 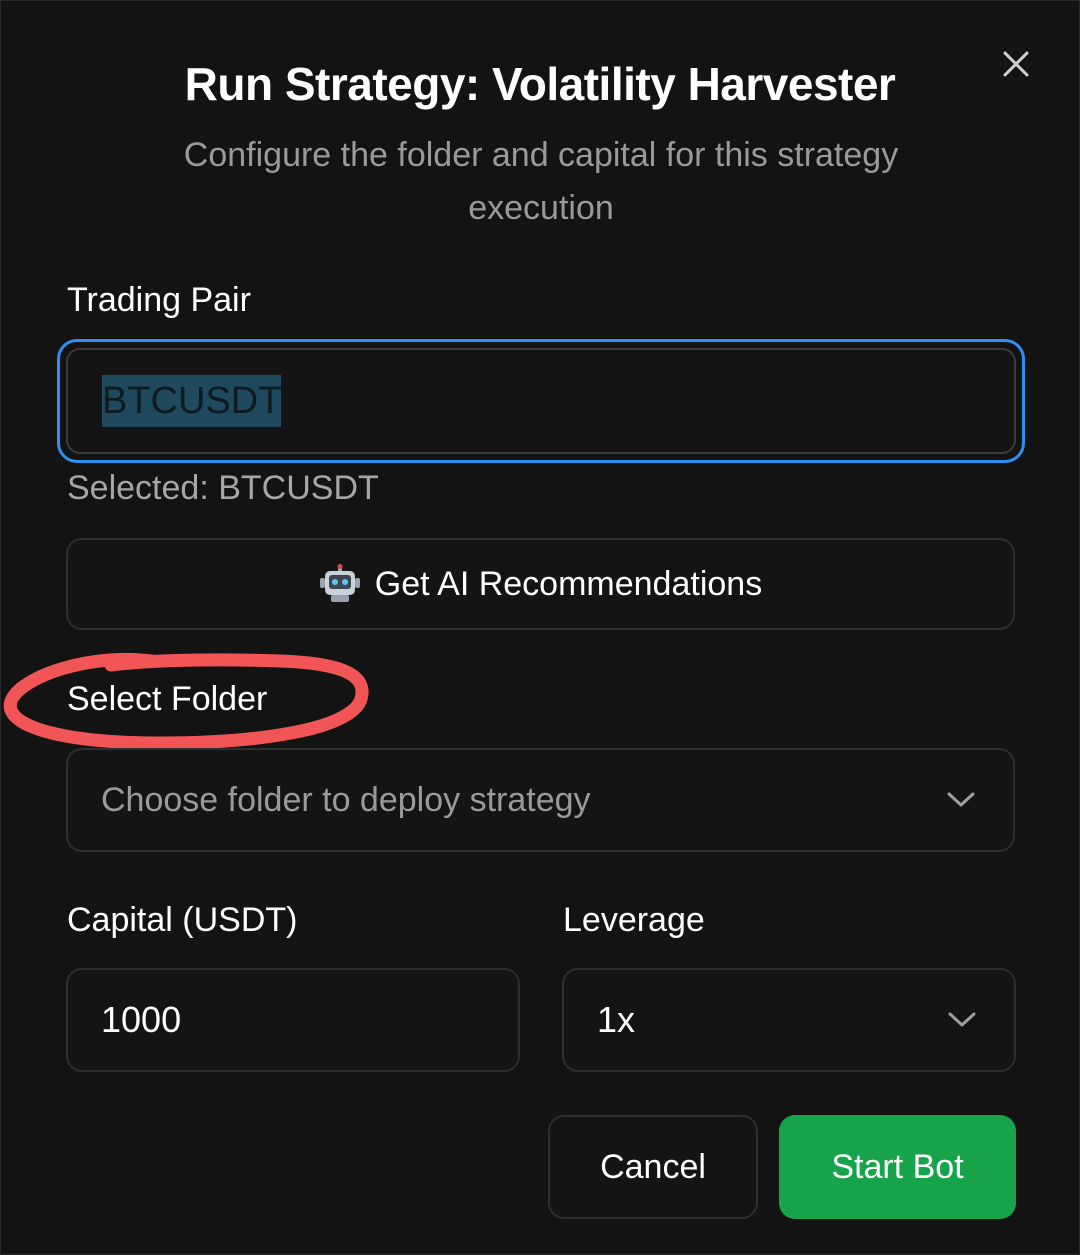 I want to click on trading-pair-input: BTCUSDT, so click(x=541, y=401).